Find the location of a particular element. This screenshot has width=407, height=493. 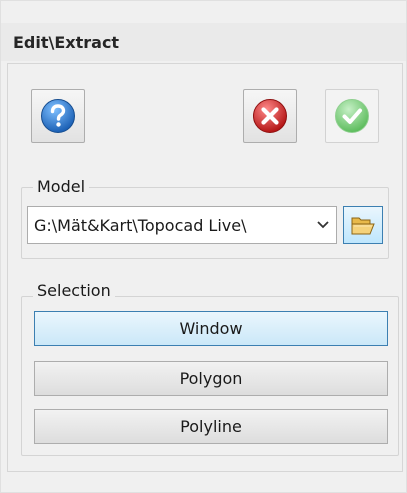

cancel-button is located at coordinates (270, 116).